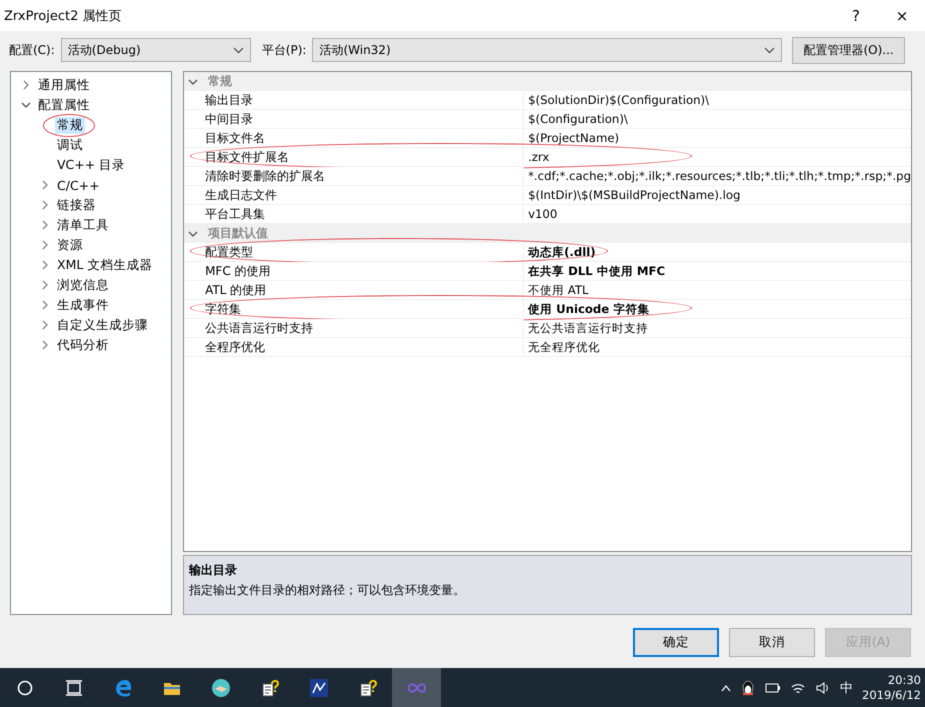  Describe the element at coordinates (717, 157) in the screenshot. I see `property-value: .zrx` at that location.